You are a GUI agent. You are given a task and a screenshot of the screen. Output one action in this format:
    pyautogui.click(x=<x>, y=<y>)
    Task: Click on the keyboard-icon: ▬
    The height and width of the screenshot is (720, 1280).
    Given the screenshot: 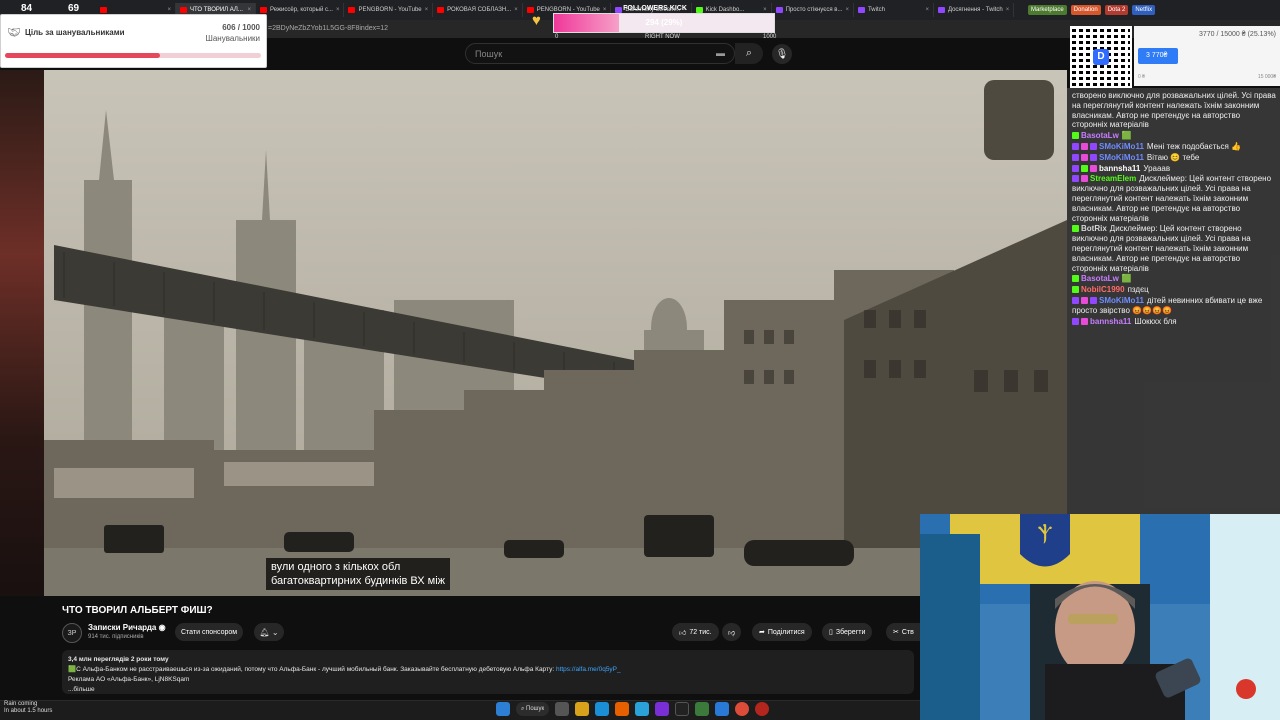 What is the action you would take?
    pyautogui.click(x=720, y=53)
    